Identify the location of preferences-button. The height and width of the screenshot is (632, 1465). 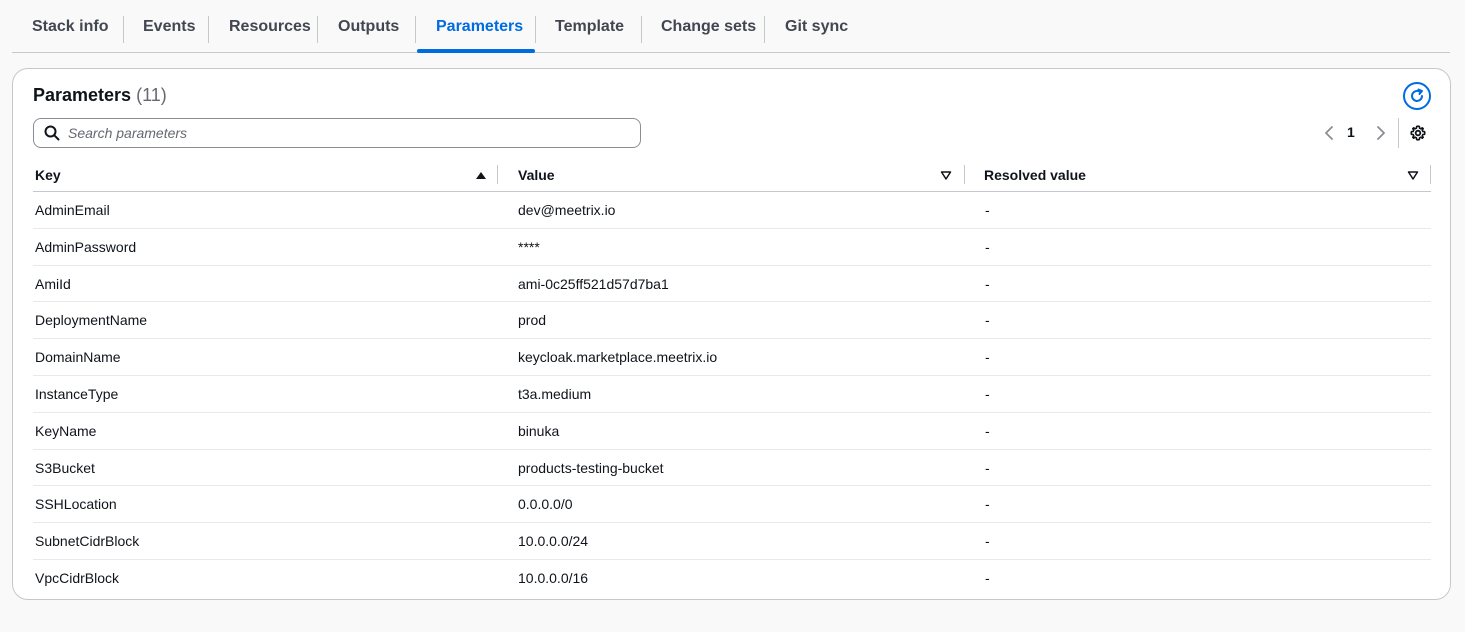
(1418, 133).